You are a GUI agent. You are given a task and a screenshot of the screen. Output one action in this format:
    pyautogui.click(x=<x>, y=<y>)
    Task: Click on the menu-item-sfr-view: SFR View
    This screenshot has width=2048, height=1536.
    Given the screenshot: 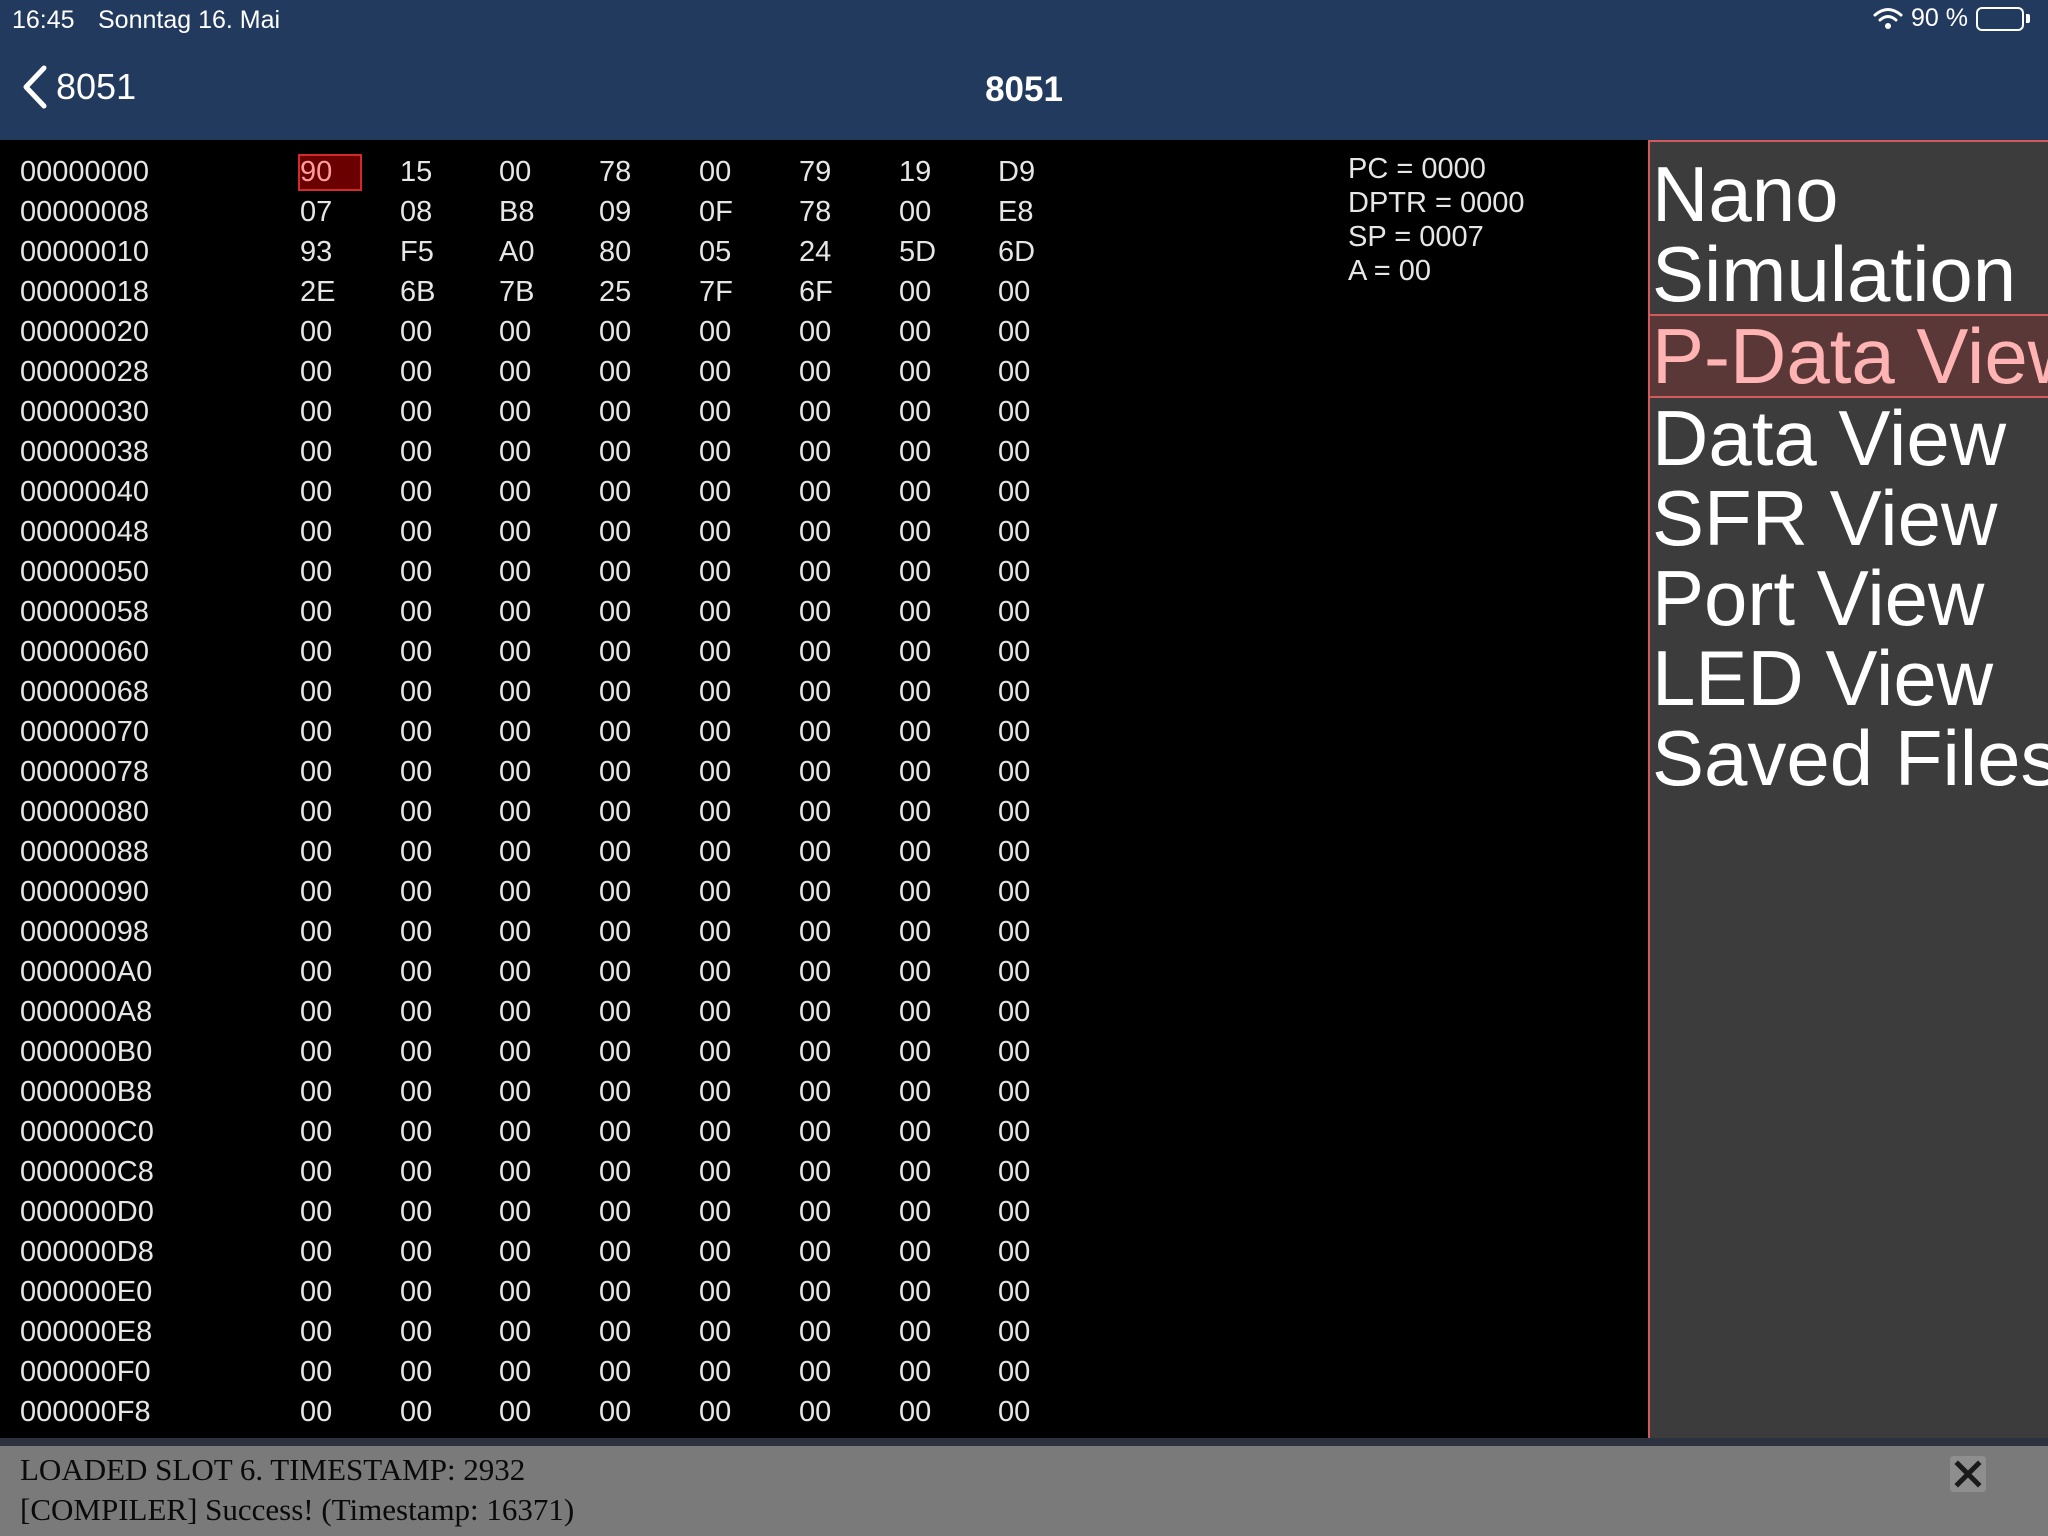 What is the action you would take?
    pyautogui.click(x=1849, y=518)
    